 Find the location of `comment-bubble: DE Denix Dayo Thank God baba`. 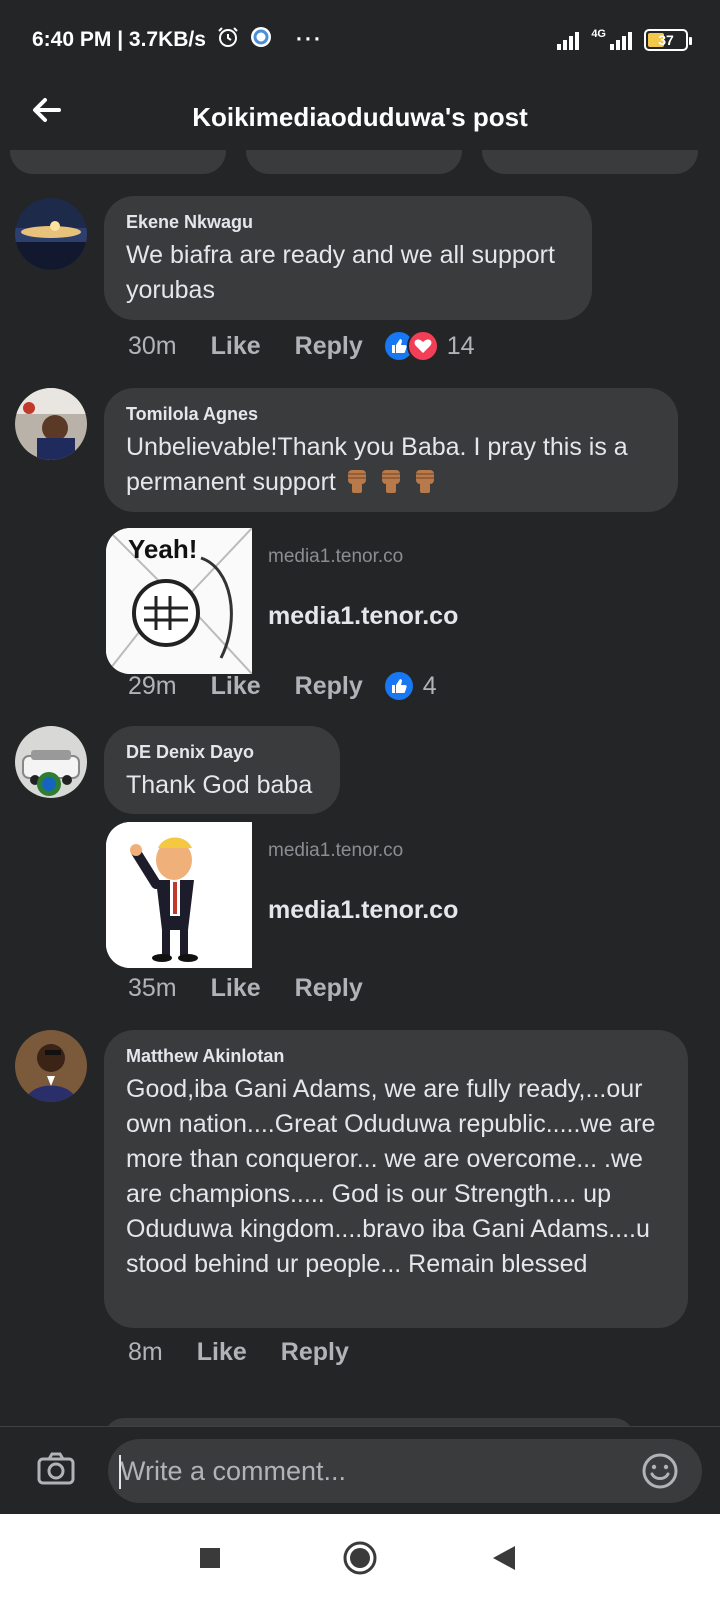

comment-bubble: DE Denix Dayo Thank God baba is located at coordinates (222, 770).